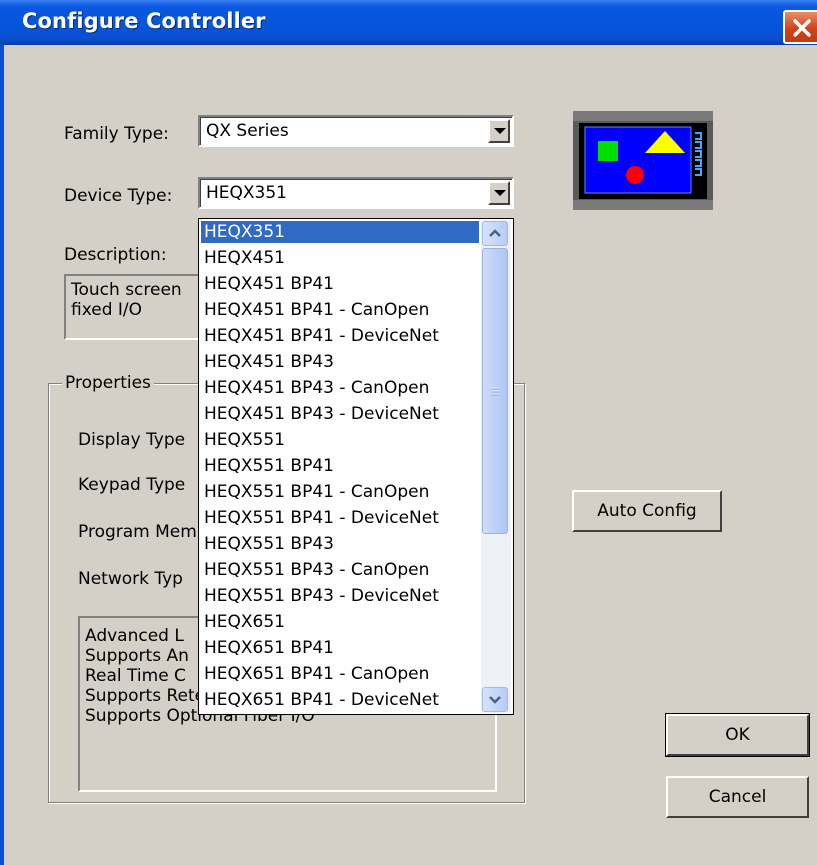 This screenshot has width=817, height=865. Describe the element at coordinates (340, 232) in the screenshot. I see `device-option: HEQX351` at that location.